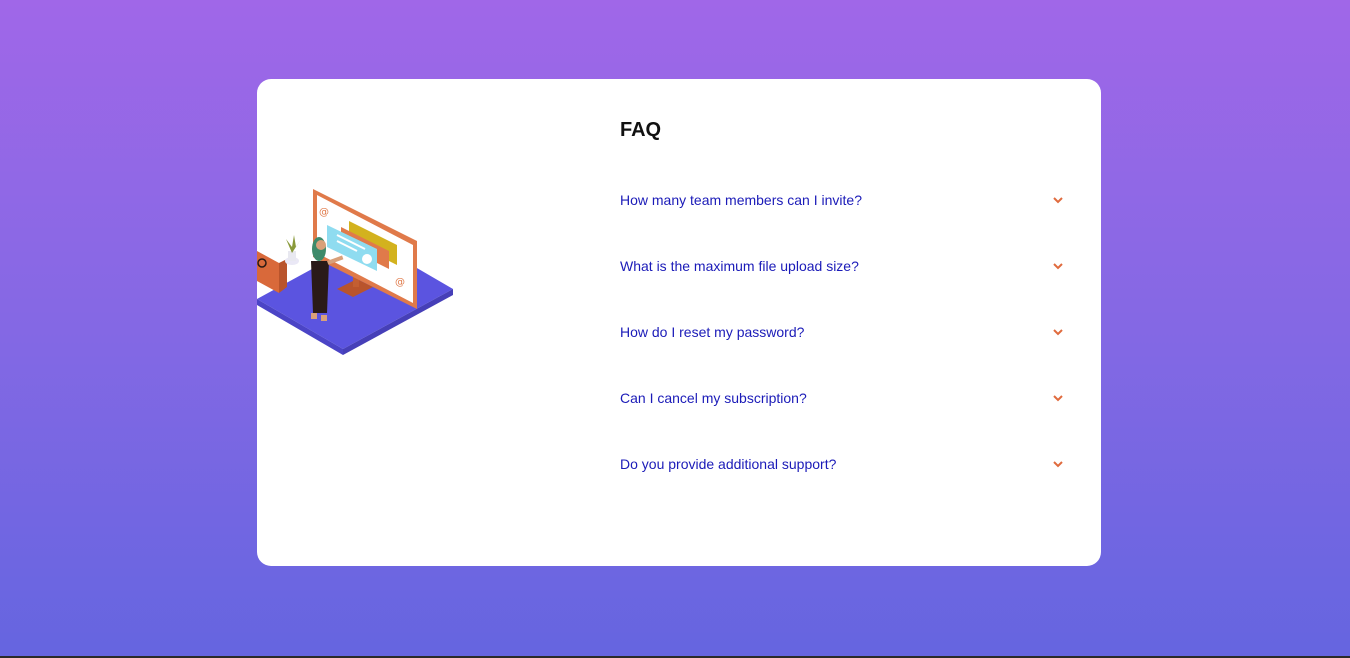  I want to click on faq-item-cancel-subscription: Can I cancel my subscription?, so click(842, 398).